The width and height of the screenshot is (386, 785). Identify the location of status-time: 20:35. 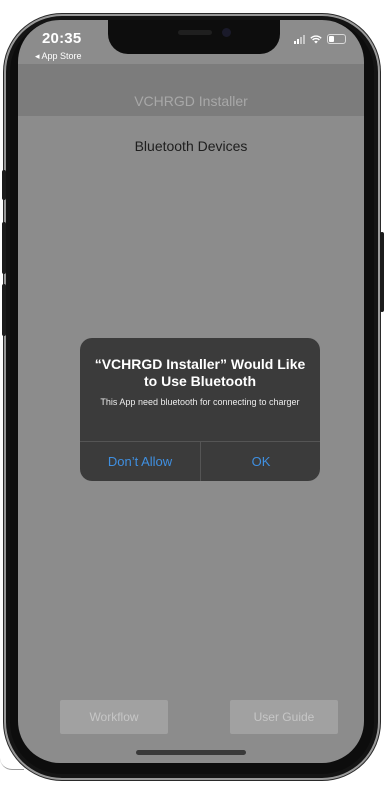
(62, 38).